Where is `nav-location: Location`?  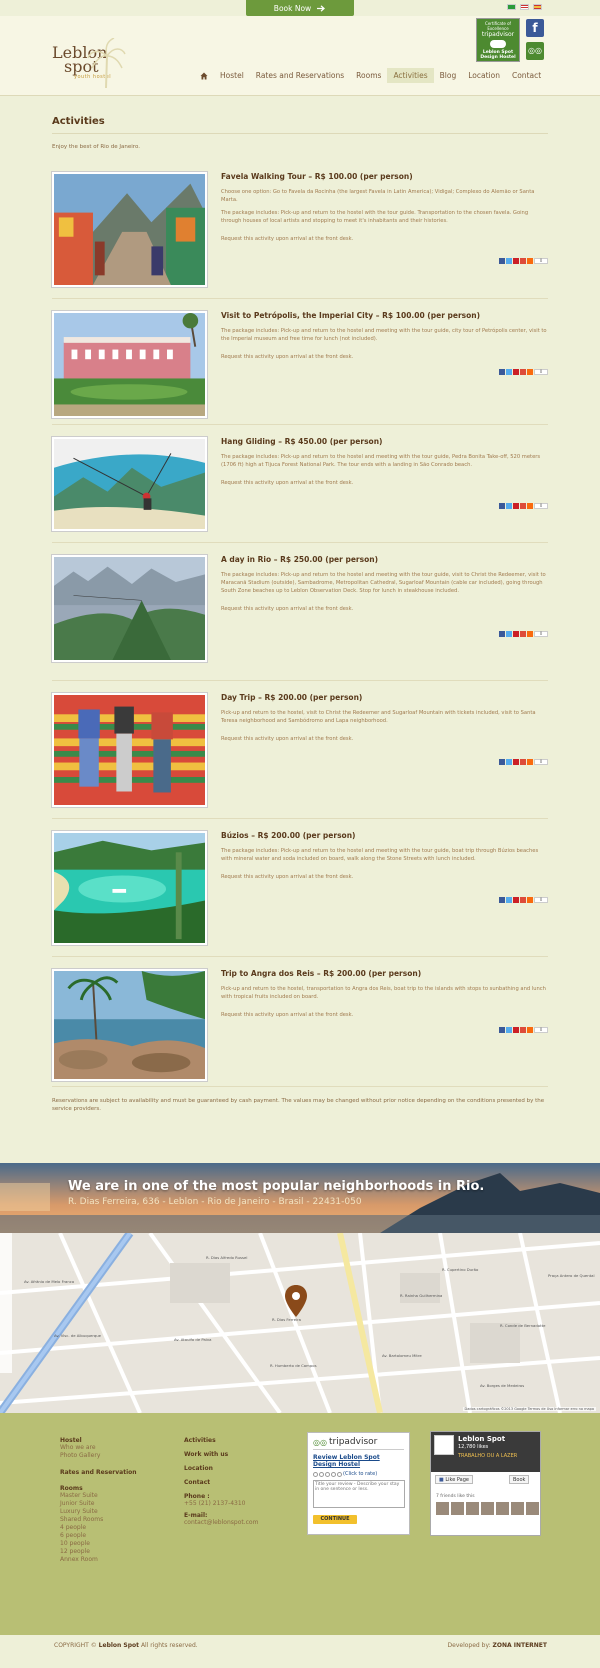
nav-location: Location is located at coordinates (484, 75).